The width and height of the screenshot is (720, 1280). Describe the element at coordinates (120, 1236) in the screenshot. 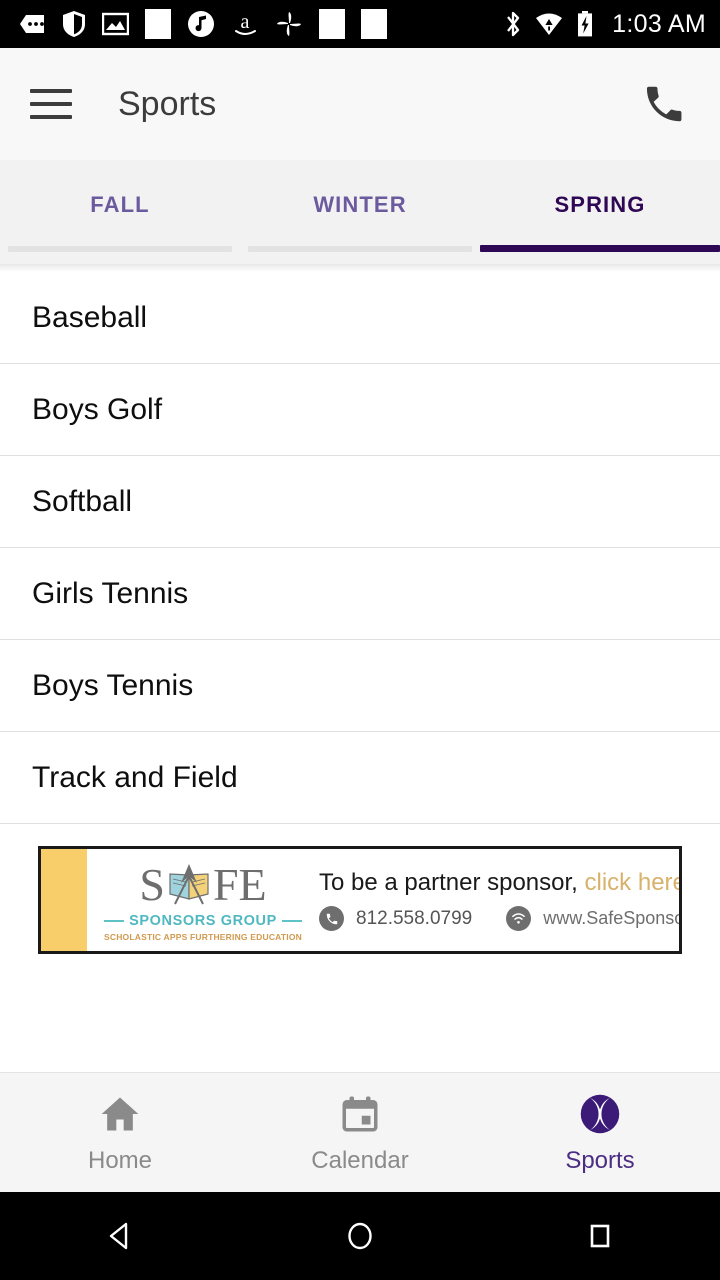

I see `back-triangle-icon` at that location.